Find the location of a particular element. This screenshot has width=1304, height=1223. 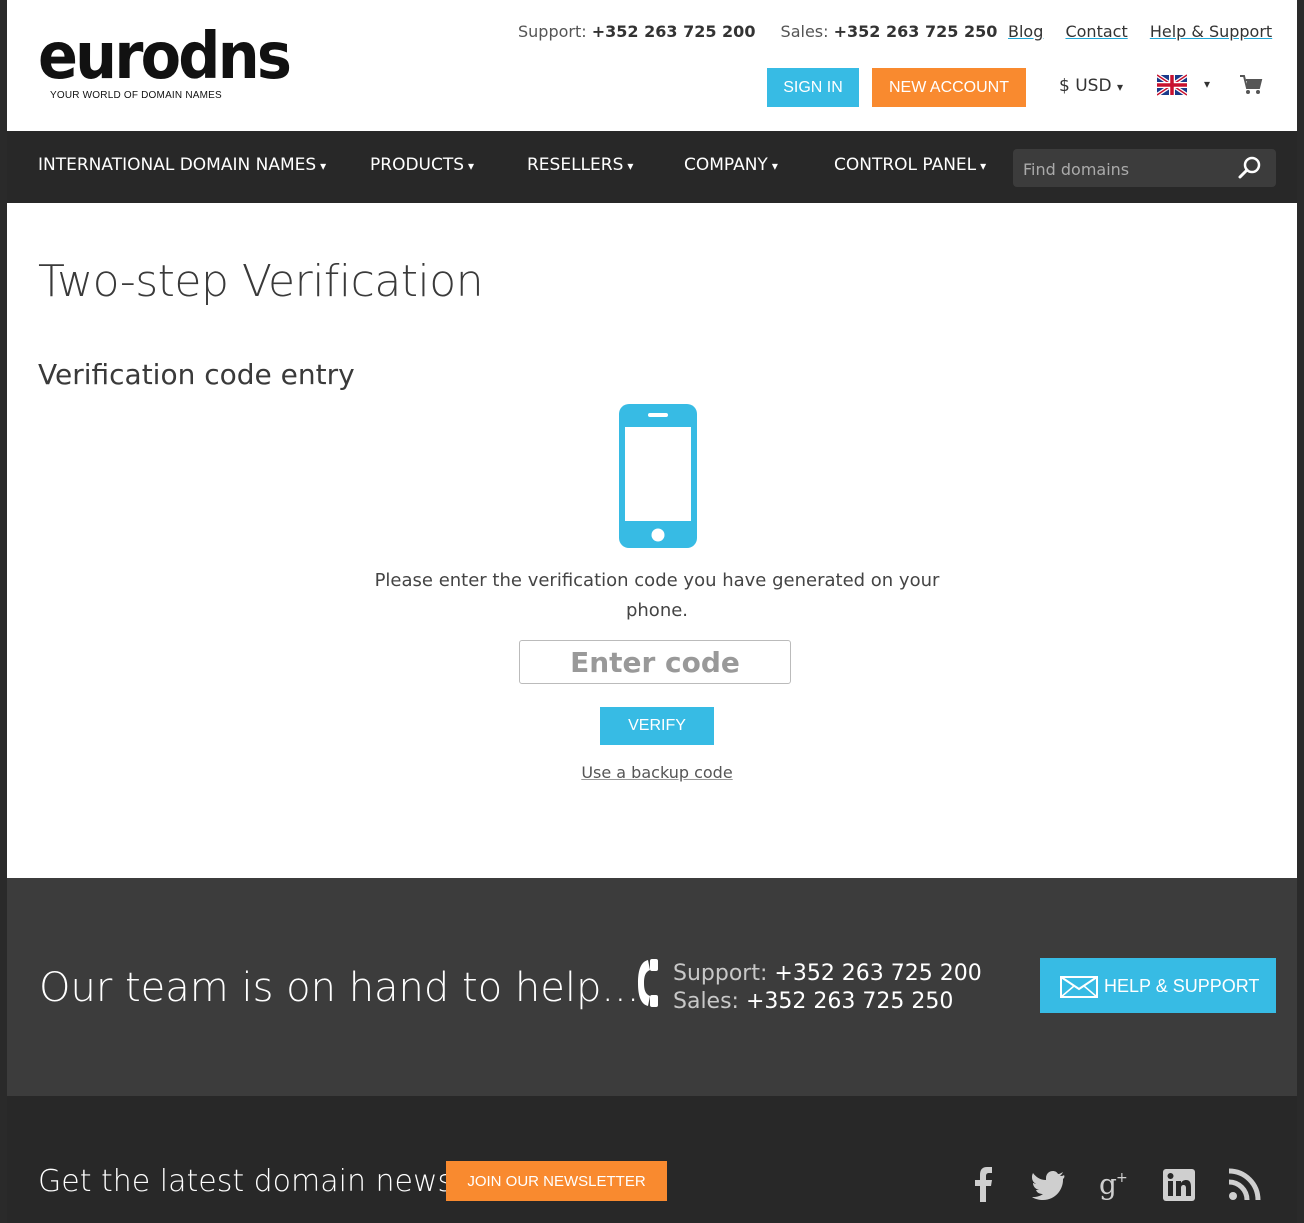

twitter-icon is located at coordinates (1049, 1184).